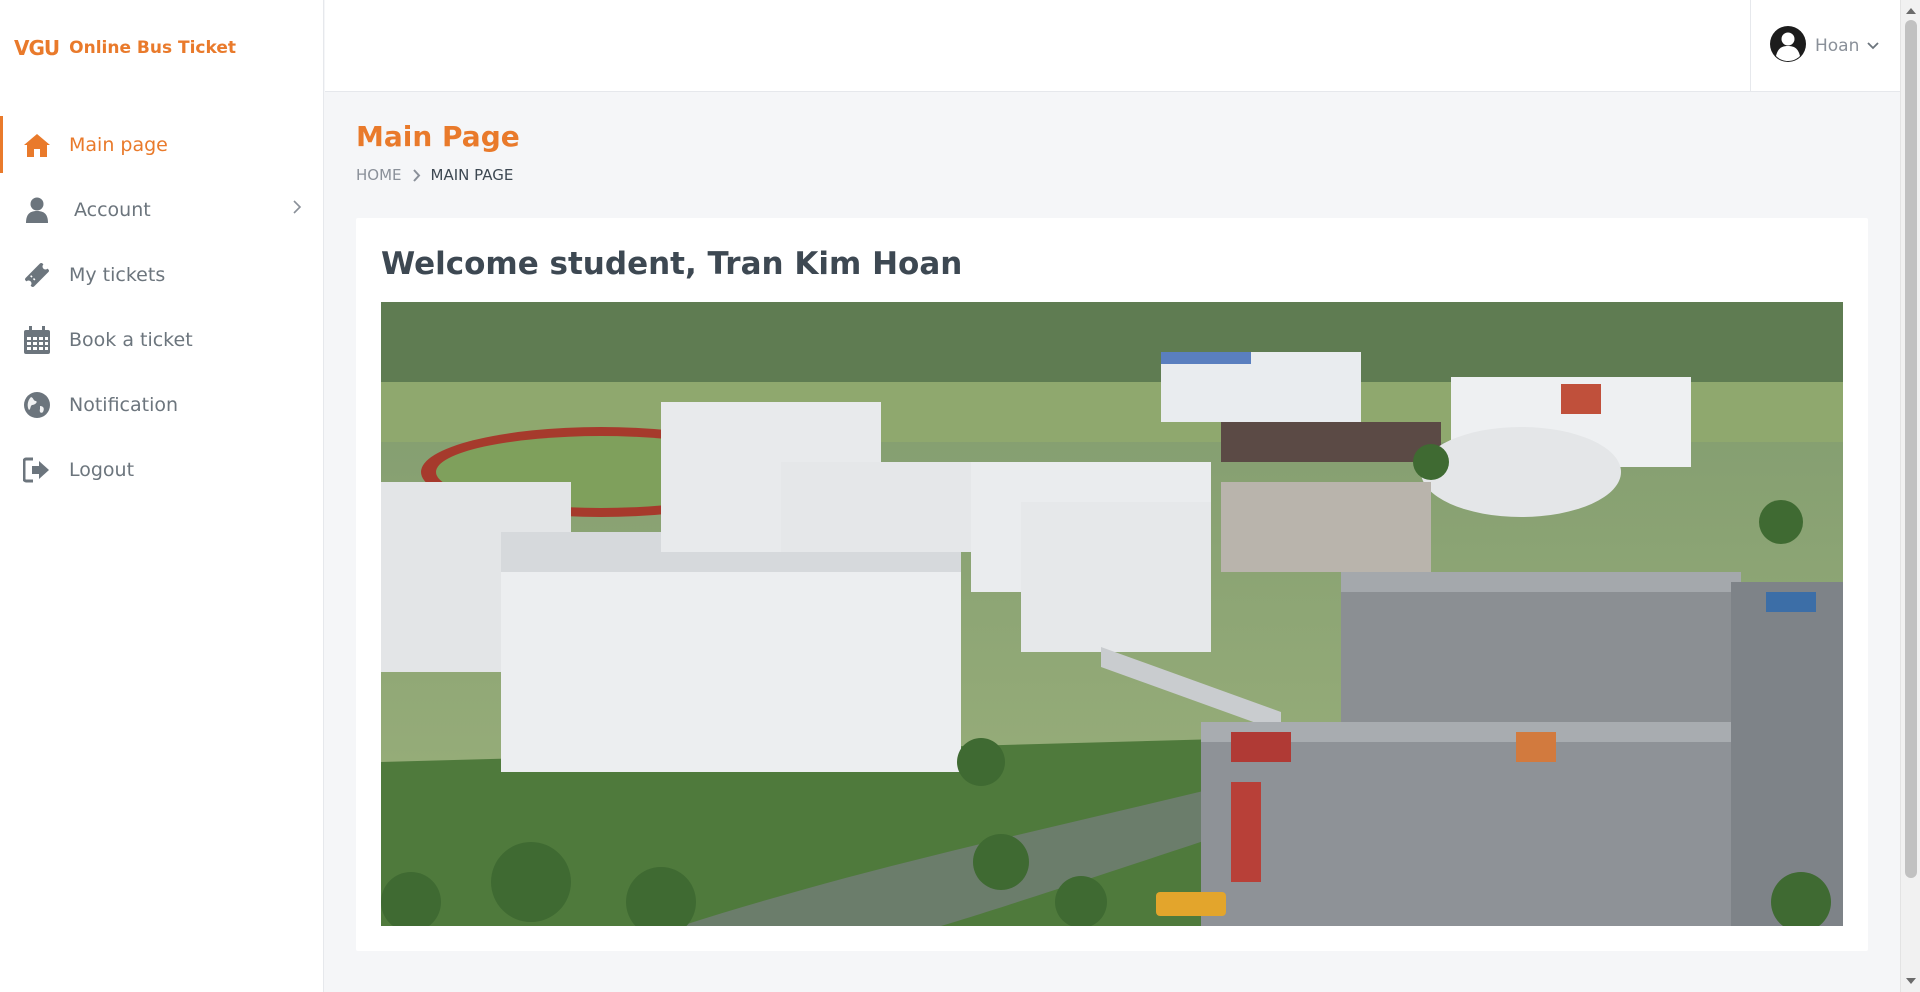  Describe the element at coordinates (162, 469) in the screenshot. I see `sidebar-item-logout: Logout` at that location.